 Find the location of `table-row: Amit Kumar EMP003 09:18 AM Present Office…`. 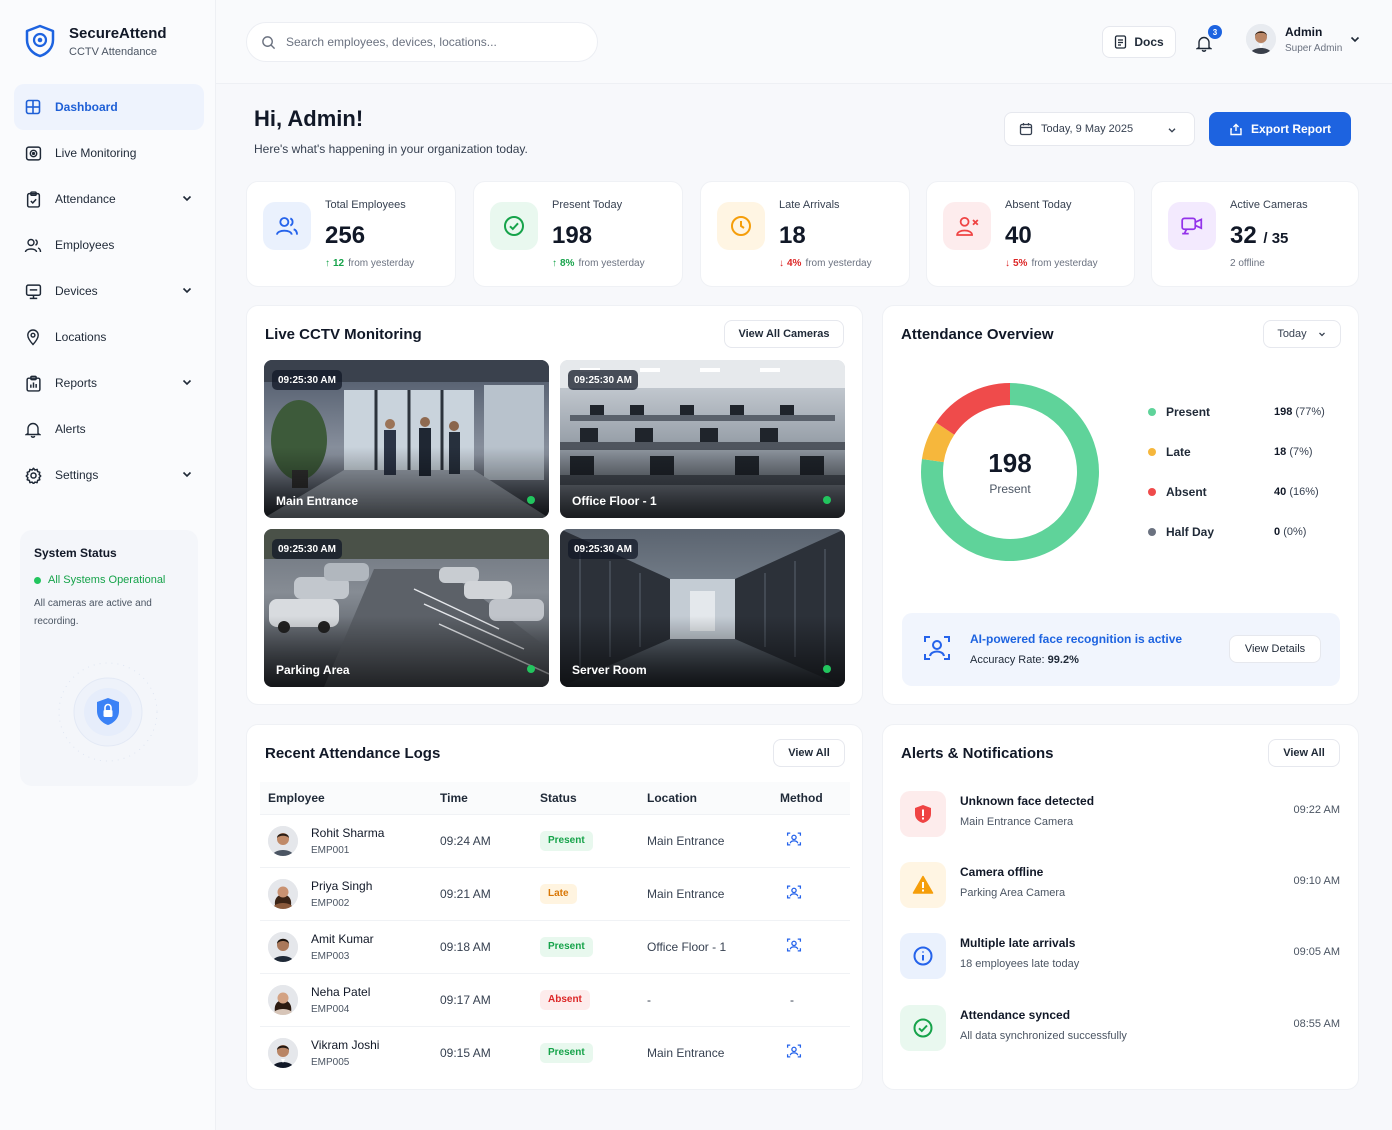

table-row: Amit Kumar EMP003 09:18 AM Present Office… is located at coordinates (555, 946).